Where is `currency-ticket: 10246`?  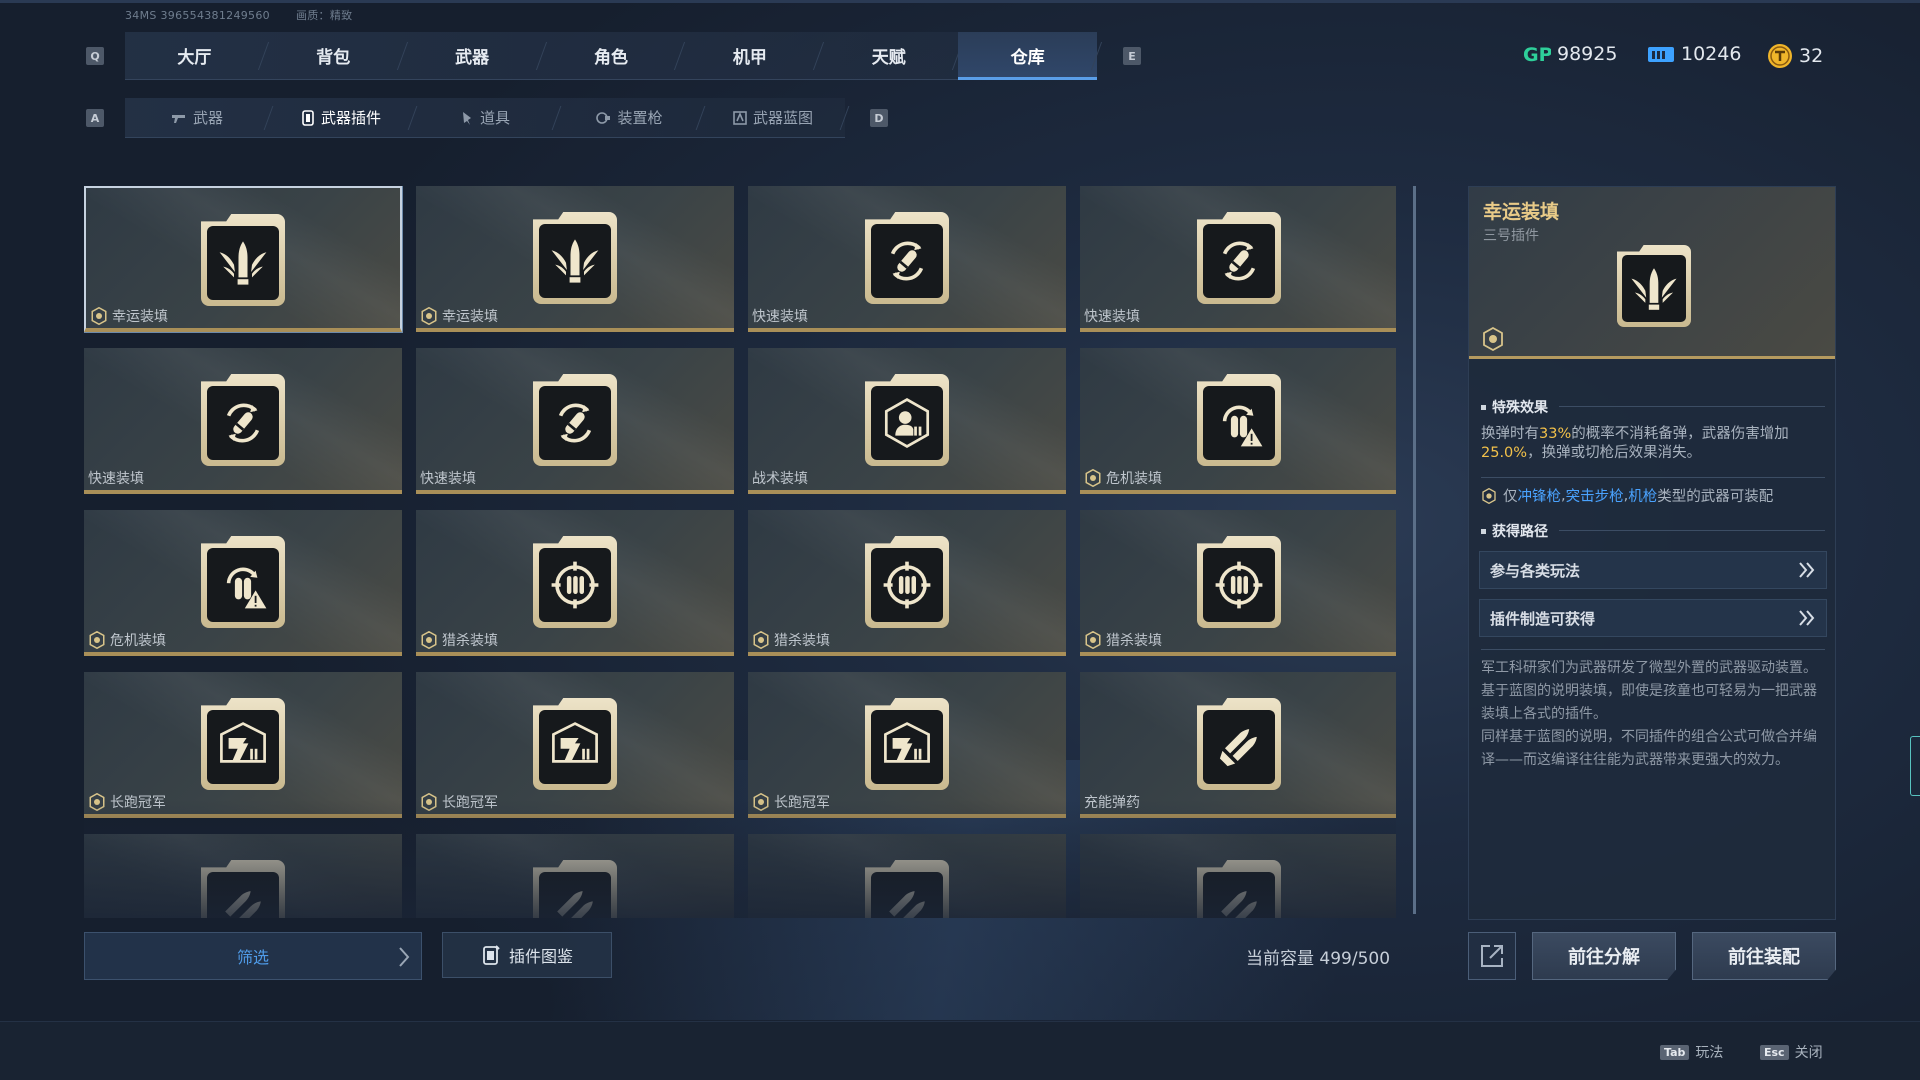 currency-ticket: 10246 is located at coordinates (1694, 54).